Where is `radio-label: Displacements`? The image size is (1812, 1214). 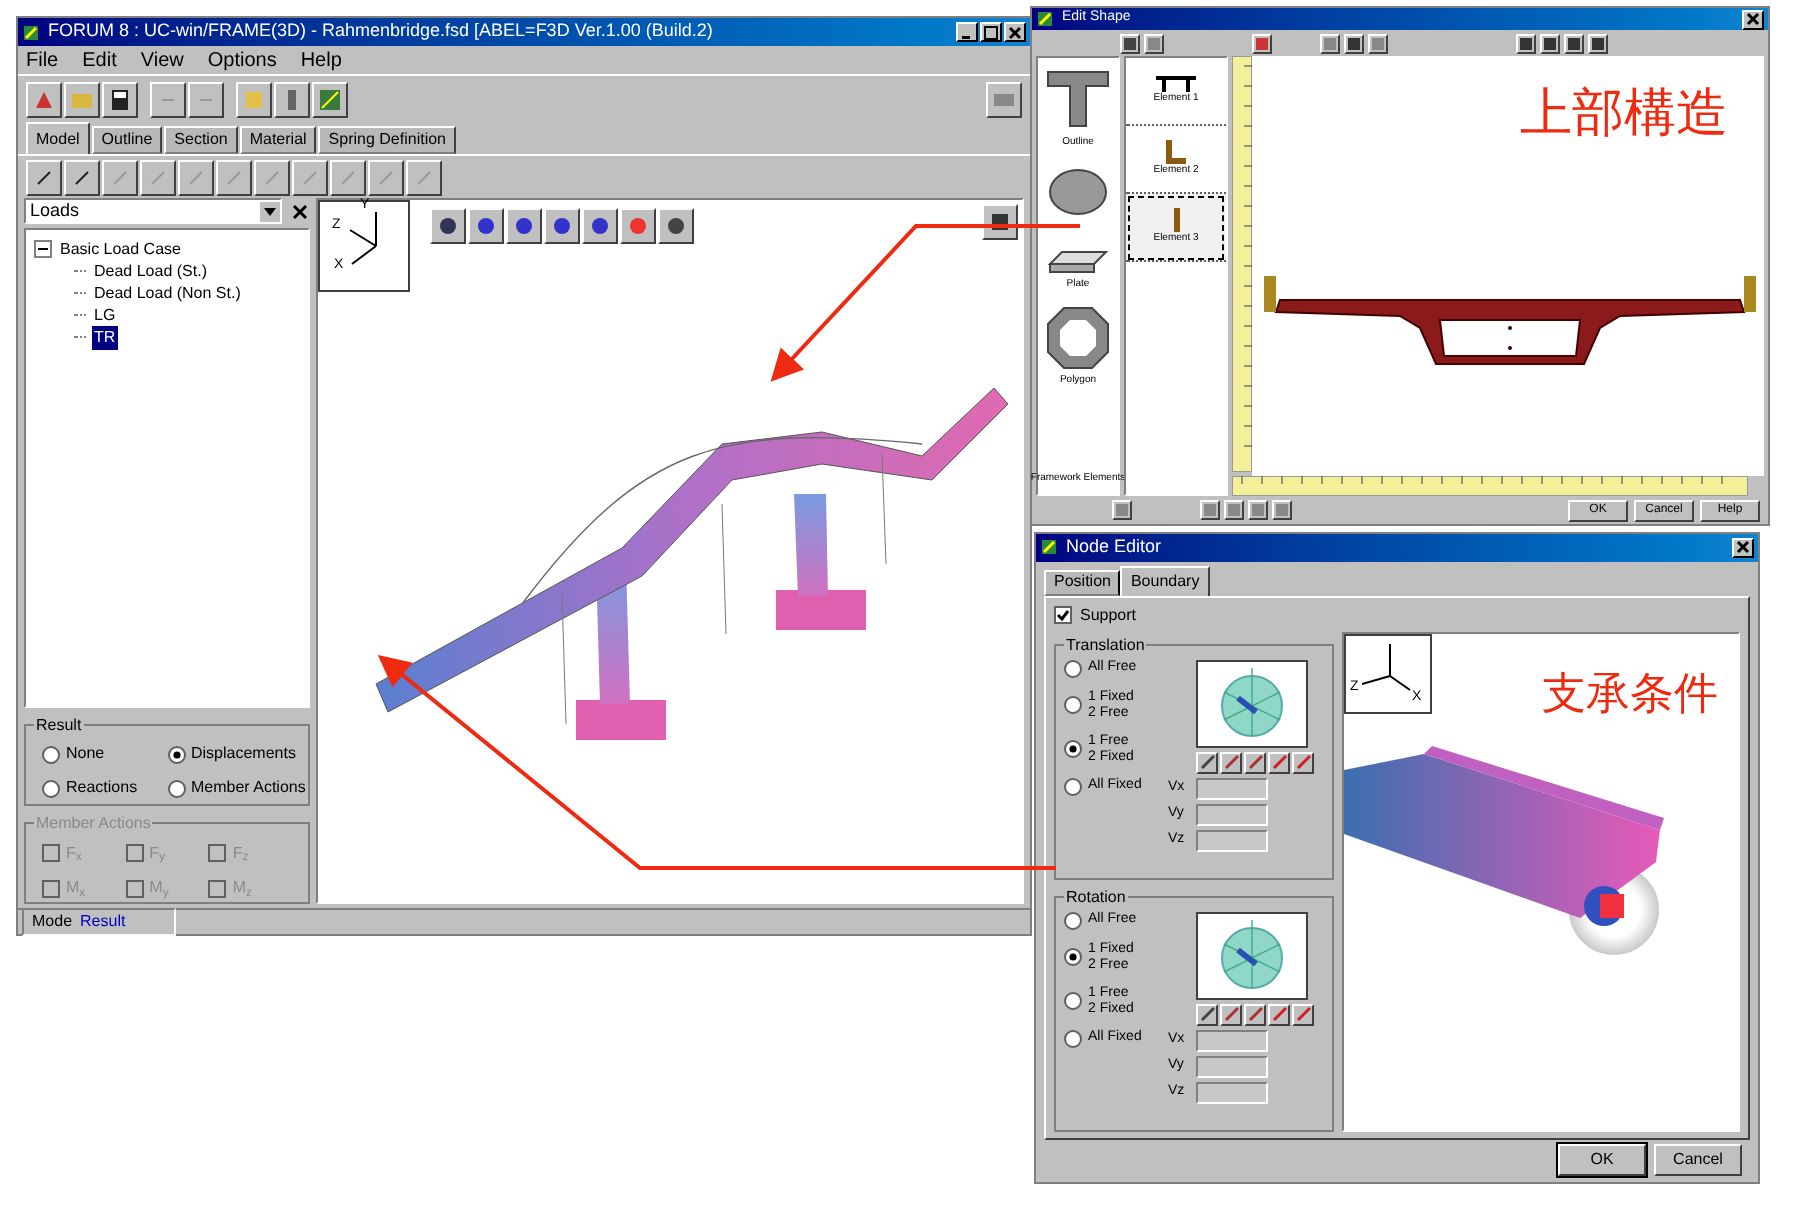 radio-label: Displacements is located at coordinates (243, 754).